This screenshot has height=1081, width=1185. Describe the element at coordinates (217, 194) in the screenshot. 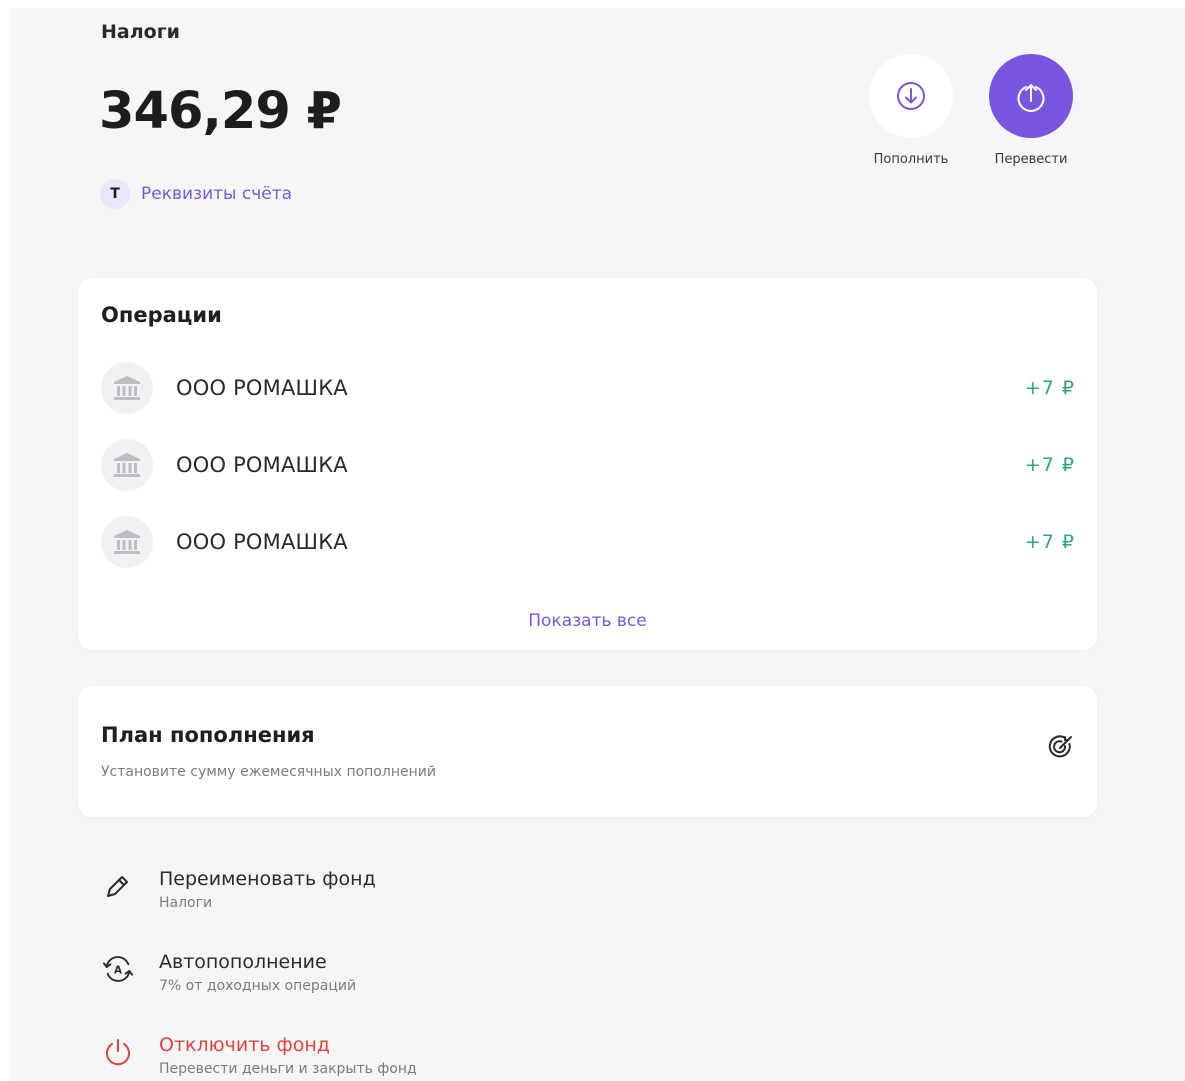

I see `requisites-label: Реквизиты счёта` at that location.